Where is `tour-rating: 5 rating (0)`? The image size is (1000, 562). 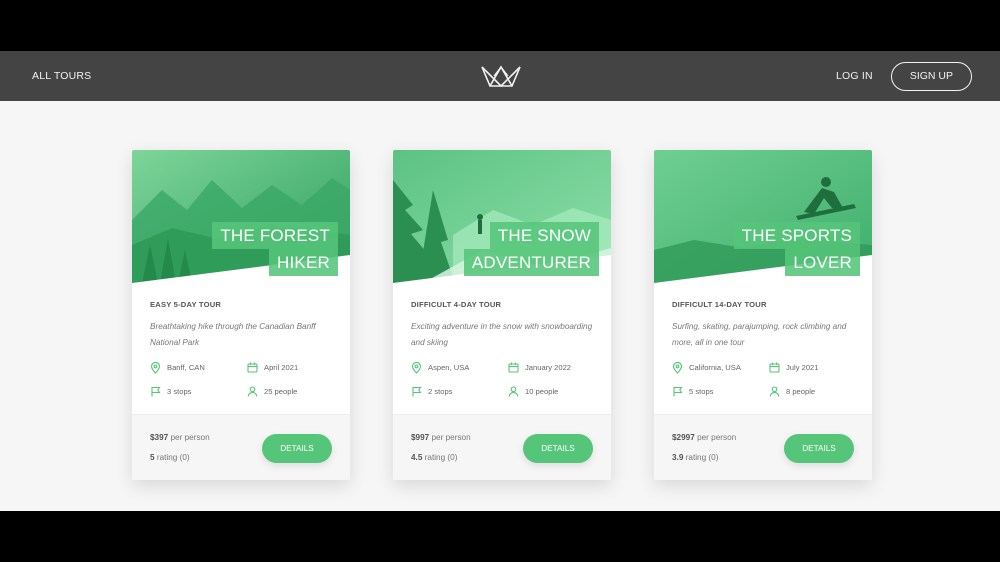
tour-rating: 5 rating (0) is located at coordinates (170, 457).